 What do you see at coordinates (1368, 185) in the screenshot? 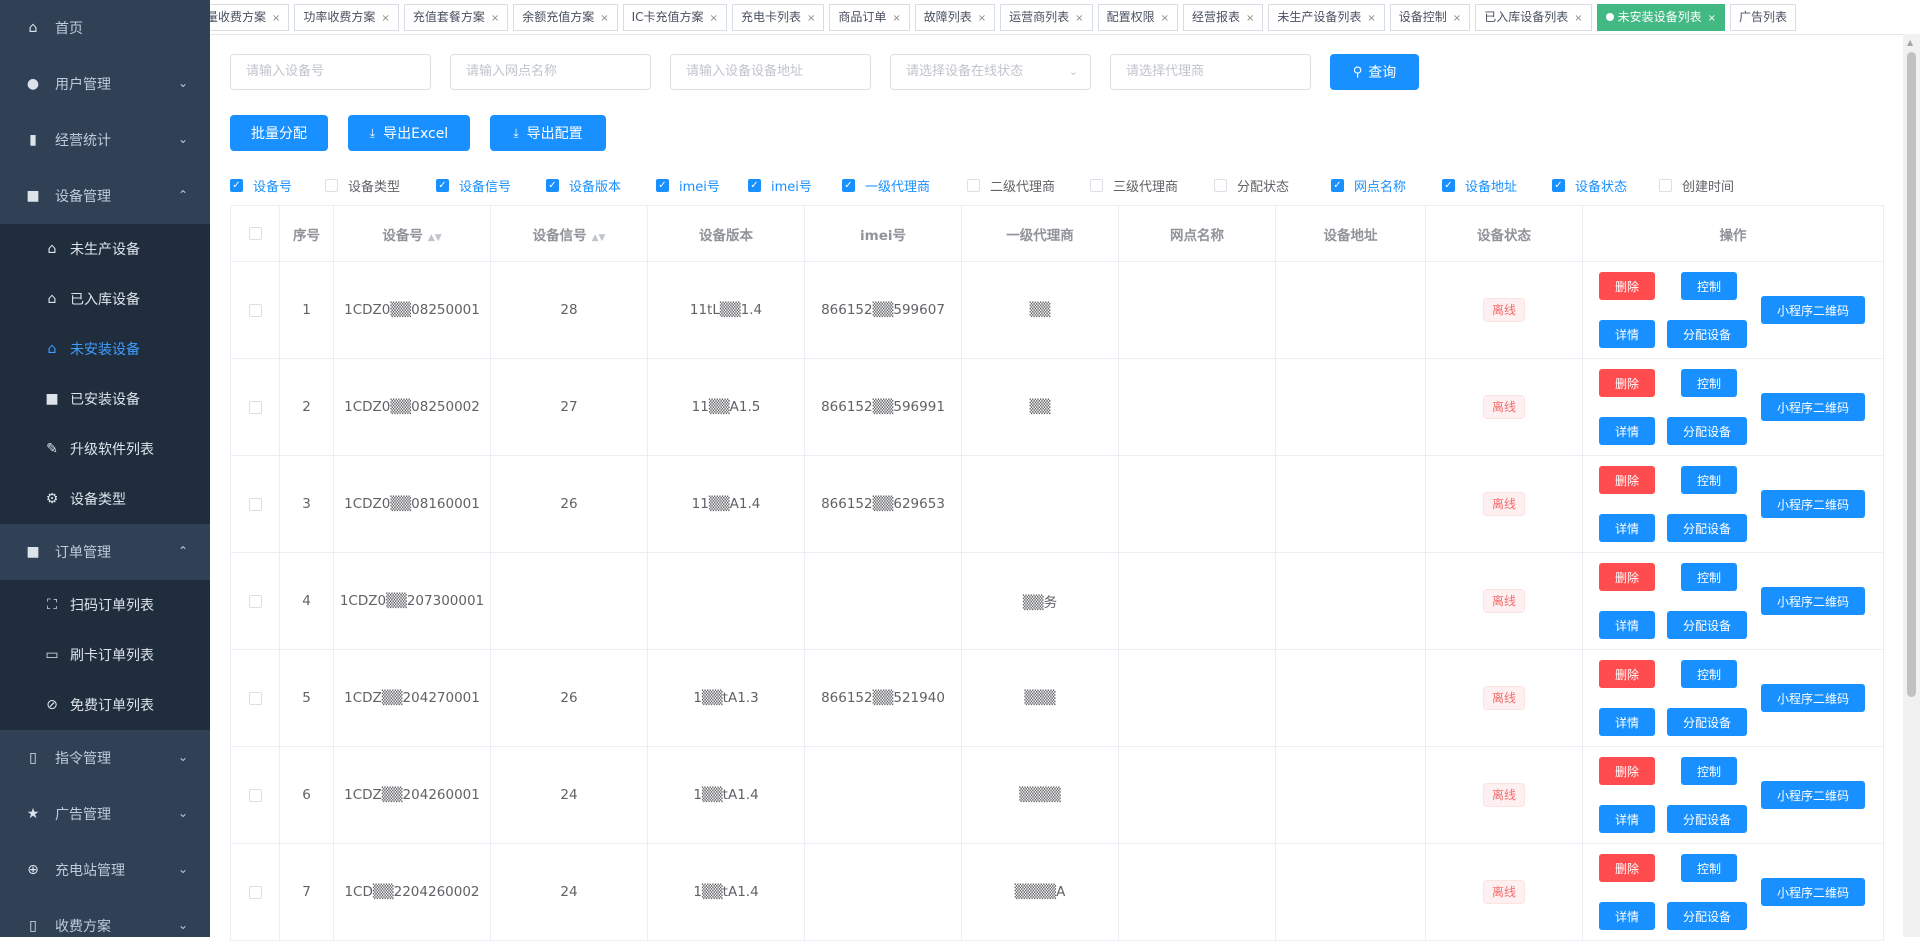
I see `column-toggle-checkbox: ✓ 网点名称` at bounding box center [1368, 185].